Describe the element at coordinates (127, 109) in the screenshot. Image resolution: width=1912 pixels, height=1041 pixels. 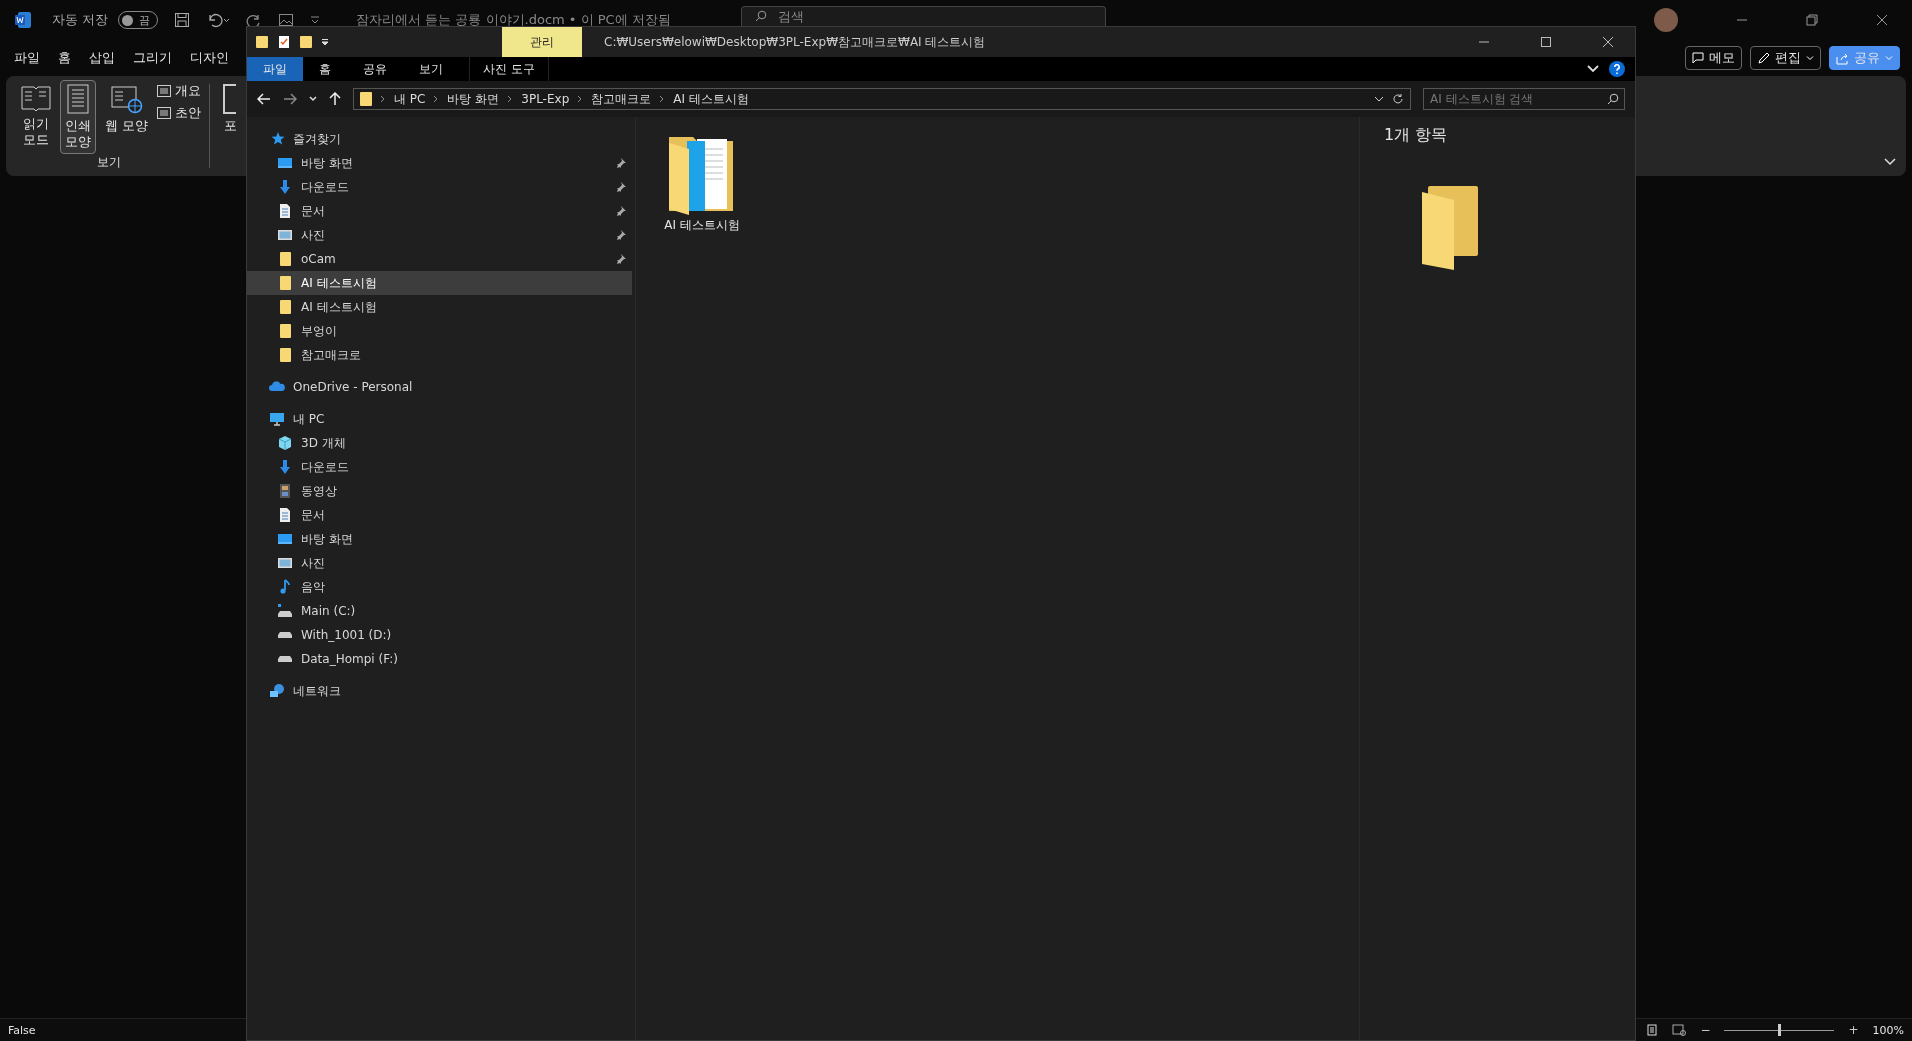
I see `view-button: 웹 모양` at that location.